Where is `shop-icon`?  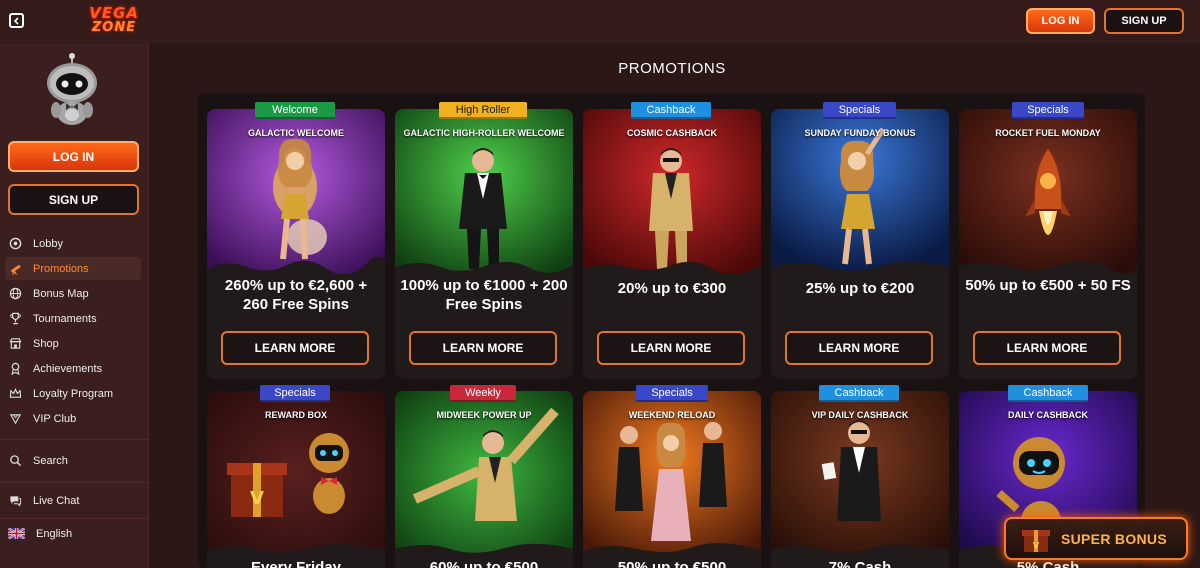 shop-icon is located at coordinates (15, 344).